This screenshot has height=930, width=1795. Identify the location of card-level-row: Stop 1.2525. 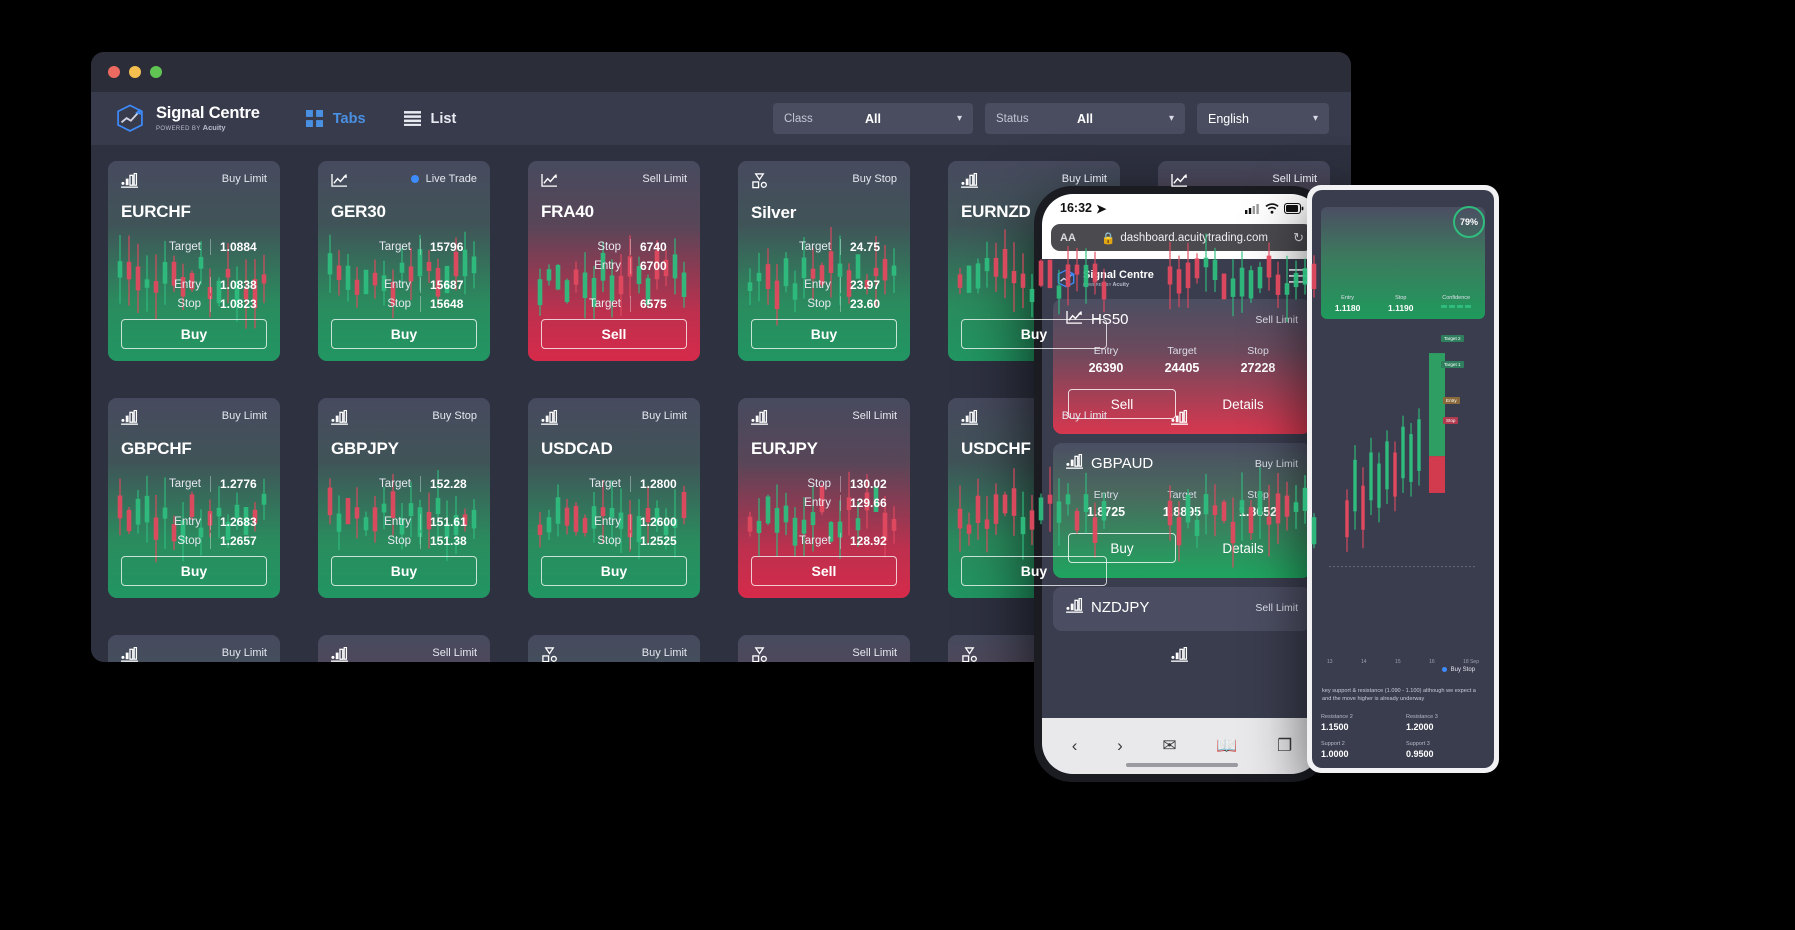
(614, 540).